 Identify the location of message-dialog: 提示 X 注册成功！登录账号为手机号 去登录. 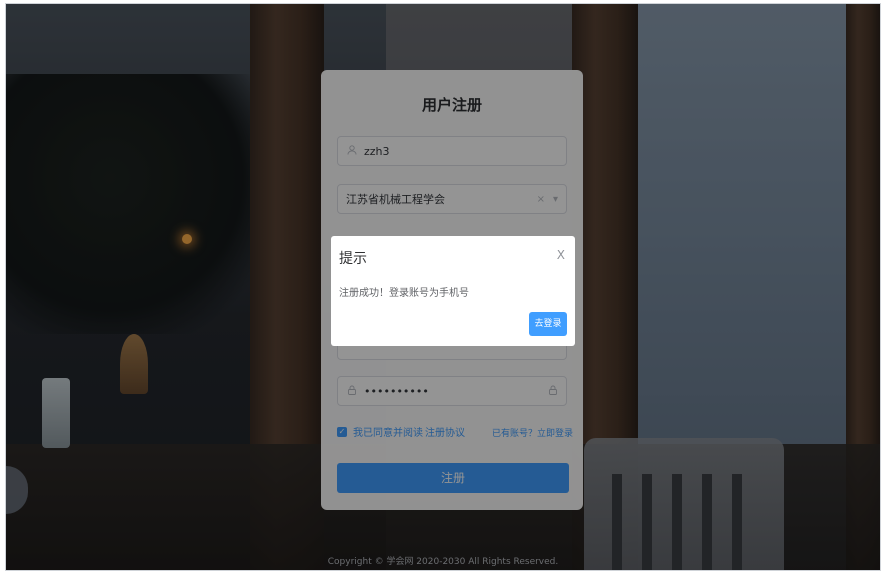
(453, 291).